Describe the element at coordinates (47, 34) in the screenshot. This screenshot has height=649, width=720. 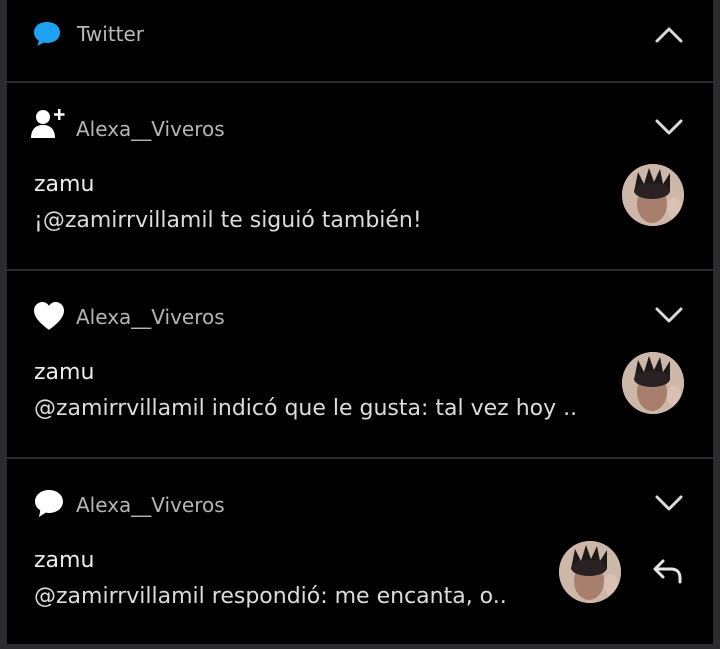
I see `speech-bubble-icon` at that location.